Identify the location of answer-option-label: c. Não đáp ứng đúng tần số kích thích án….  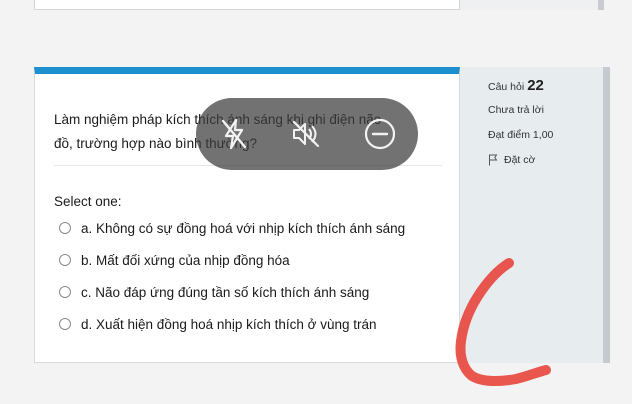
(225, 292).